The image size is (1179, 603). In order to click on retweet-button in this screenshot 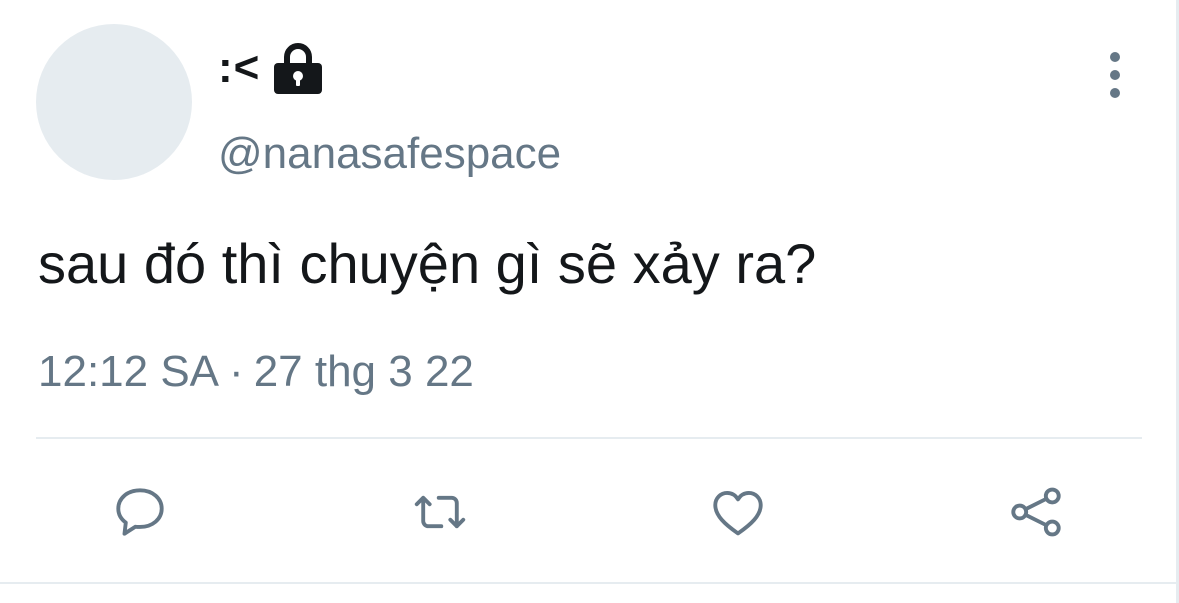, I will do `click(440, 512)`.